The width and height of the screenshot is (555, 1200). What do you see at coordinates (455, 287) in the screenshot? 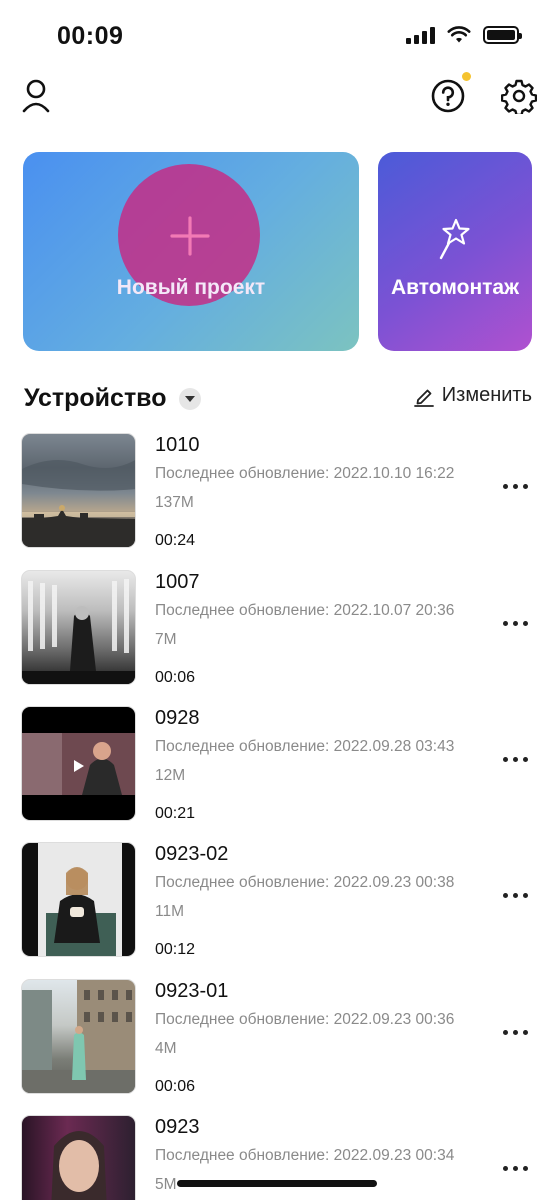
I see `auto-edit-label: Автомонтаж` at bounding box center [455, 287].